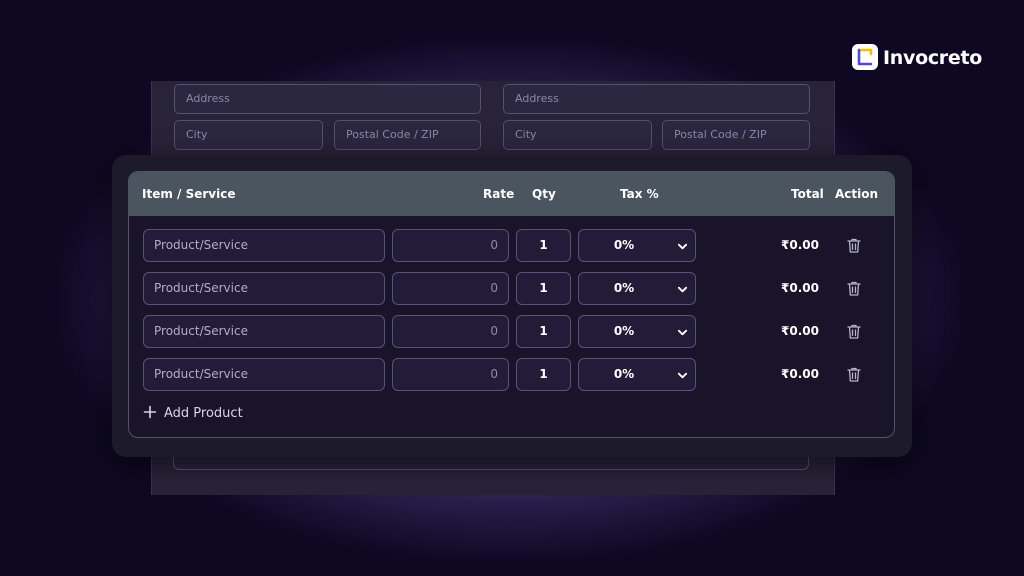 The height and width of the screenshot is (576, 1024). I want to click on plus-icon, so click(150, 412).